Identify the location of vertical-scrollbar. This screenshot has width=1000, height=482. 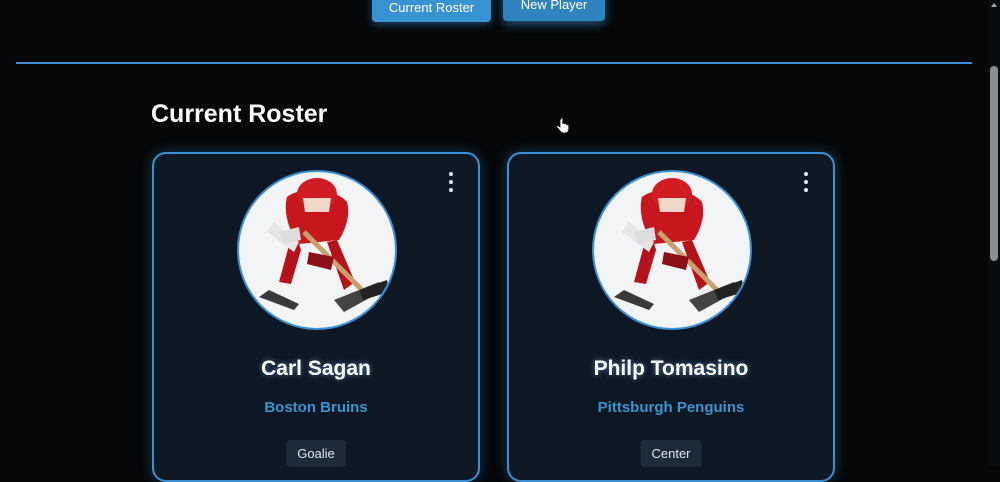
(994, 233).